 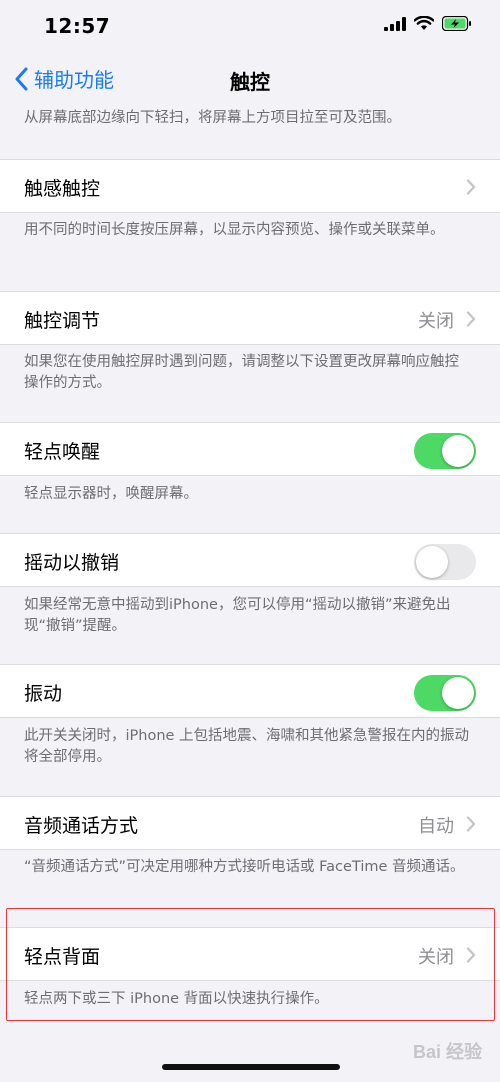 I want to click on tap-to-wake-row: 轻点唤醒, so click(x=250, y=449).